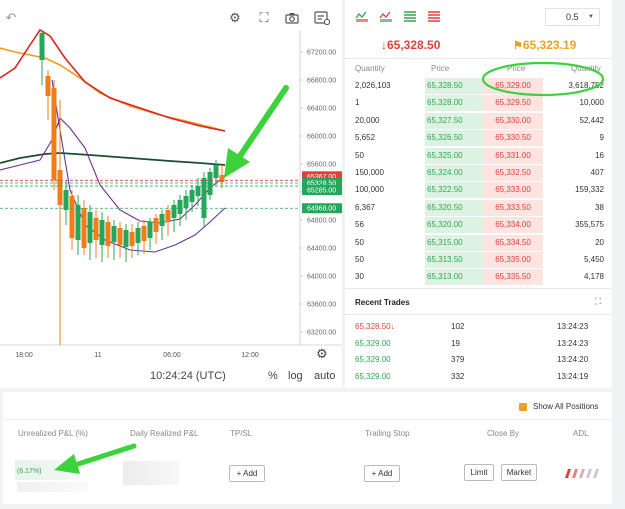 The width and height of the screenshot is (625, 509). Describe the element at coordinates (410, 16) in the screenshot. I see `book-bids-icon` at that location.